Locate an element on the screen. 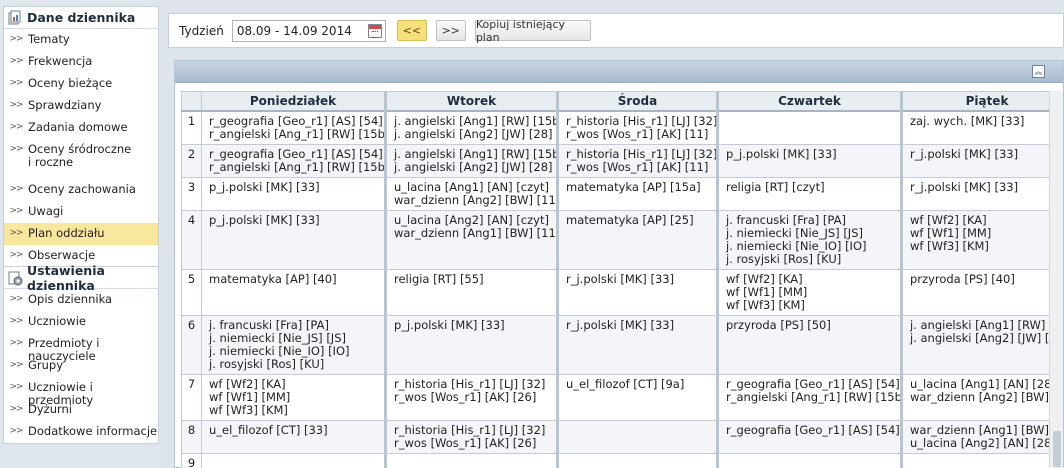 The width and height of the screenshot is (1064, 468). day-header: Środa is located at coordinates (637, 101).